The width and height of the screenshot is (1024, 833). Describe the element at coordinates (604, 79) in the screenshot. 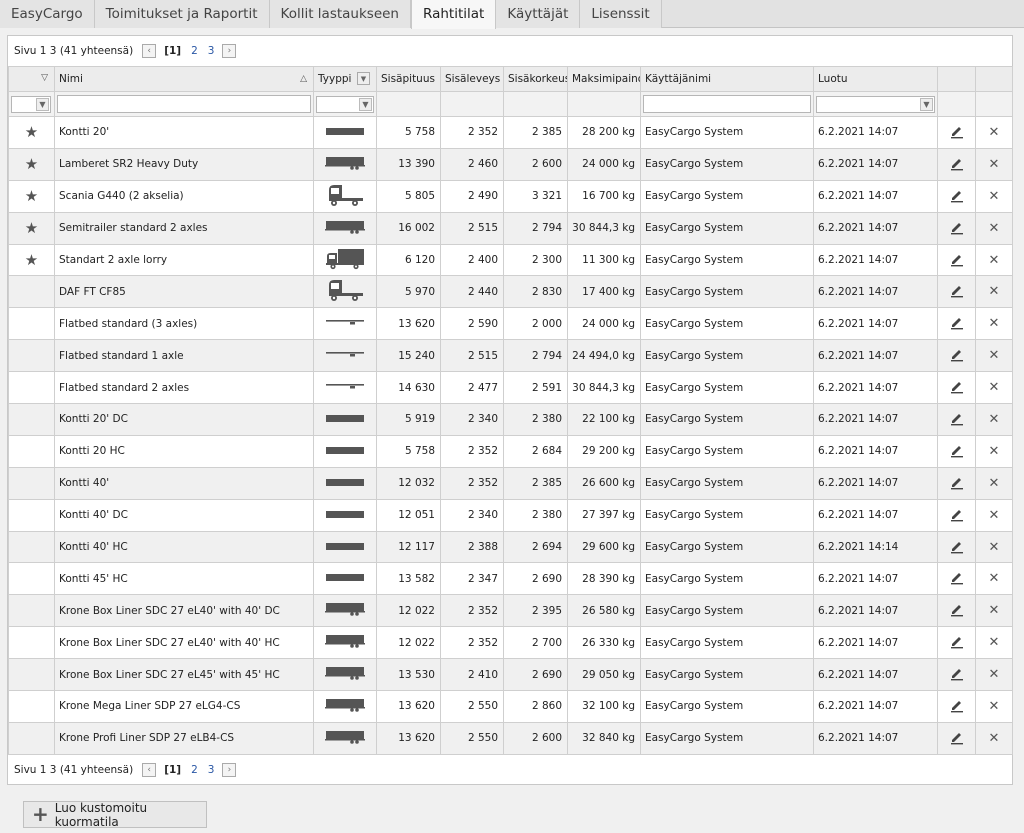

I see `max-weight-column-header: Maksimipaino` at that location.